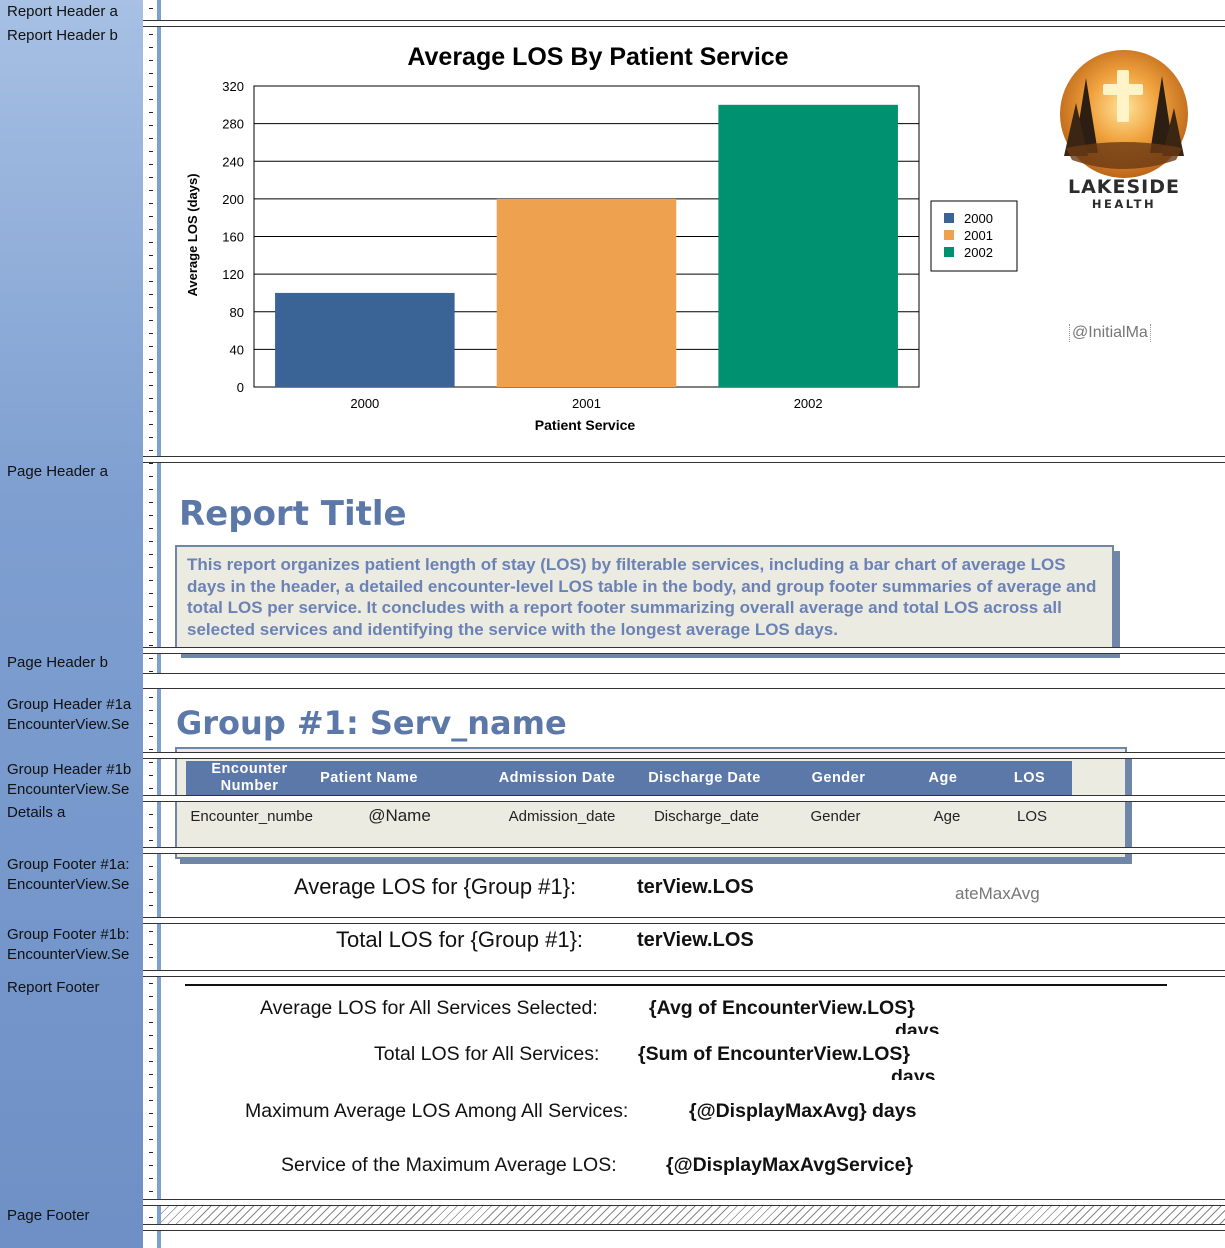  What do you see at coordinates (36, 813) in the screenshot?
I see `section-label-details-a: Details a` at bounding box center [36, 813].